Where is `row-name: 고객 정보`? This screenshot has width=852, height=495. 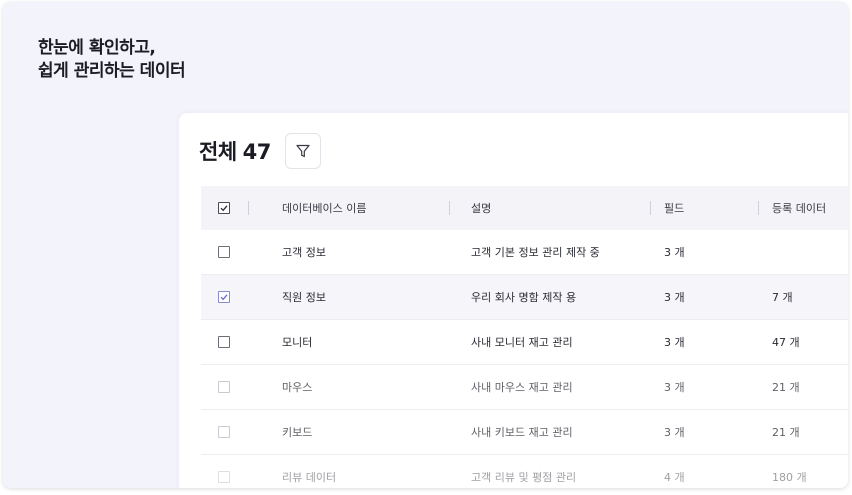 row-name: 고객 정보 is located at coordinates (304, 252).